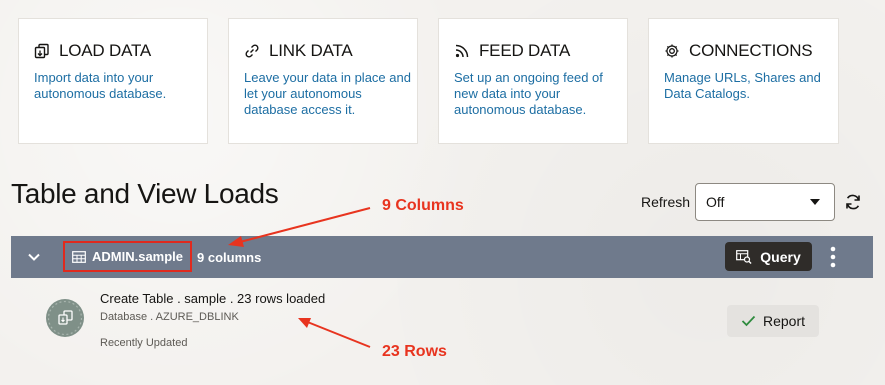  Describe the element at coordinates (666, 202) in the screenshot. I see `refresh-label: Refresh` at that location.